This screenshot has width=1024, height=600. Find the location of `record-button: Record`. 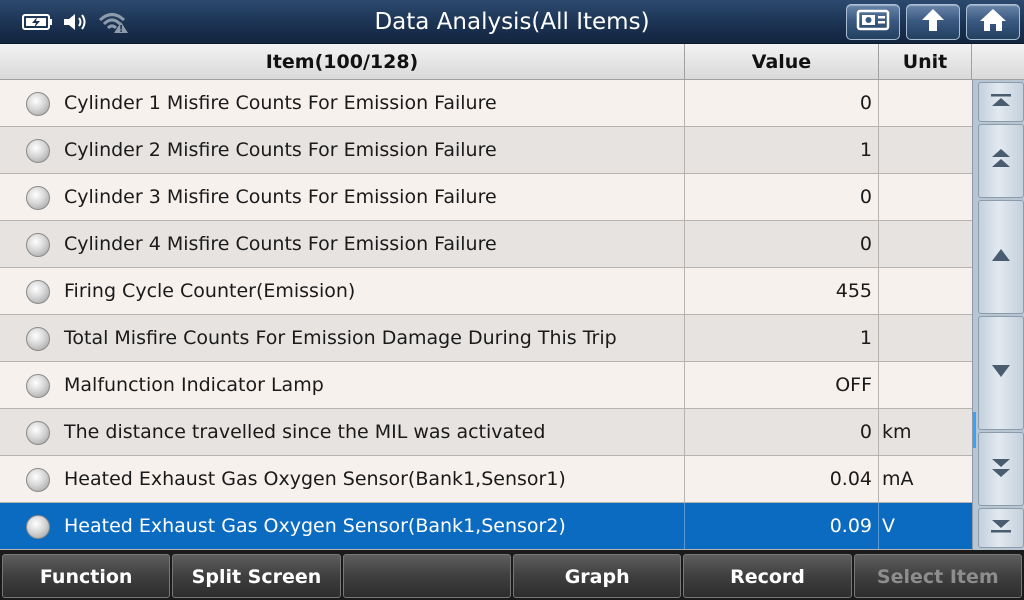

record-button: Record is located at coordinates (767, 576).